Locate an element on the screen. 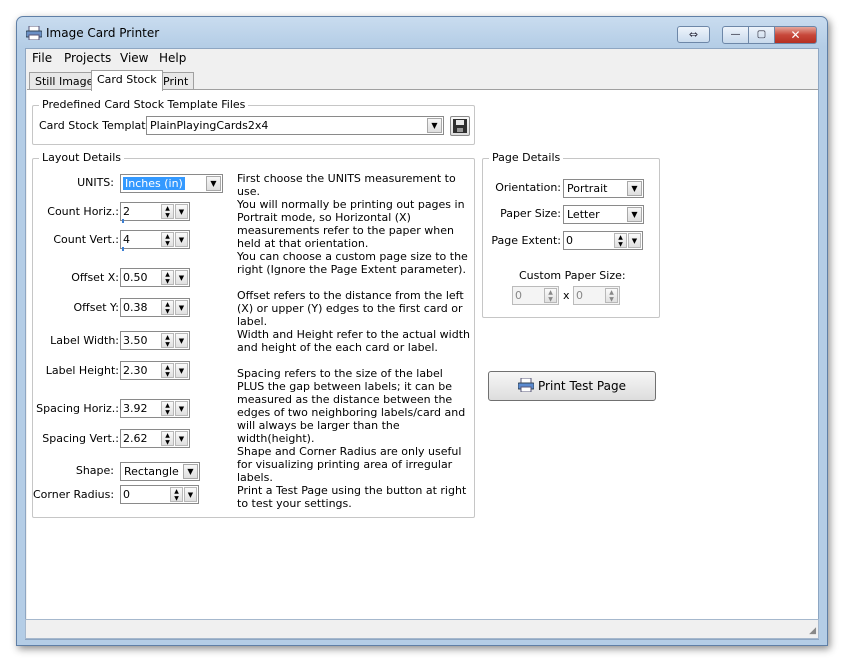 Image resolution: width=845 pixels, height=663 pixels. print-test-page-button: Print Test Page is located at coordinates (572, 386).